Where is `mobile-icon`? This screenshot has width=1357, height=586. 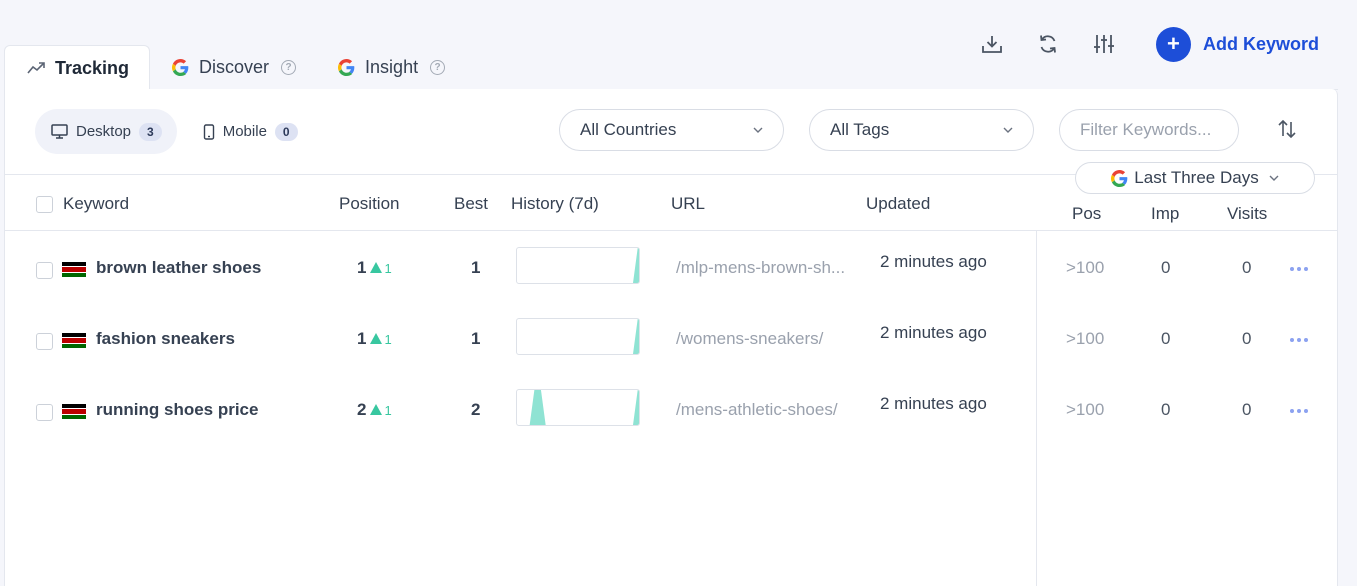
mobile-icon is located at coordinates (208, 131).